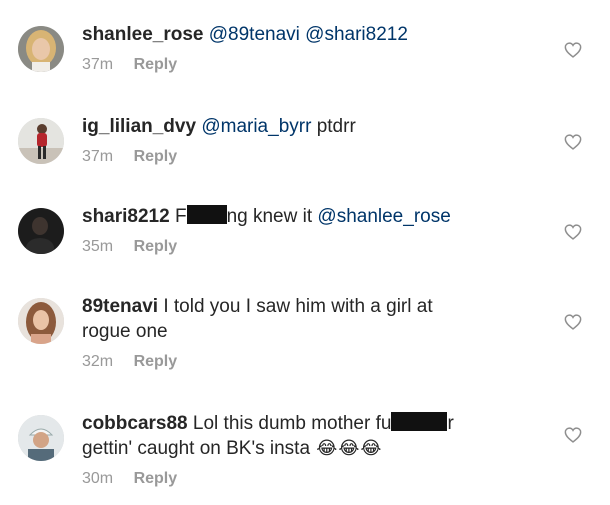  What do you see at coordinates (316, 216) in the screenshot?
I see `comment-text: shari8212 Fng knew it @shanlee_rose` at bounding box center [316, 216].